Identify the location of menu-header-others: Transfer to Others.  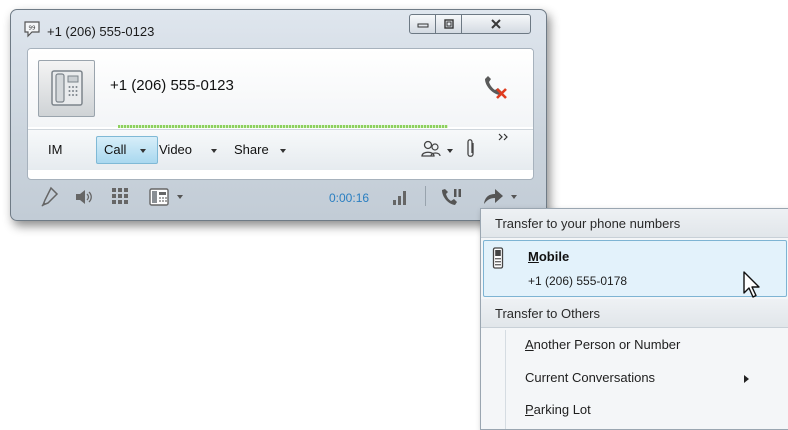
(634, 313).